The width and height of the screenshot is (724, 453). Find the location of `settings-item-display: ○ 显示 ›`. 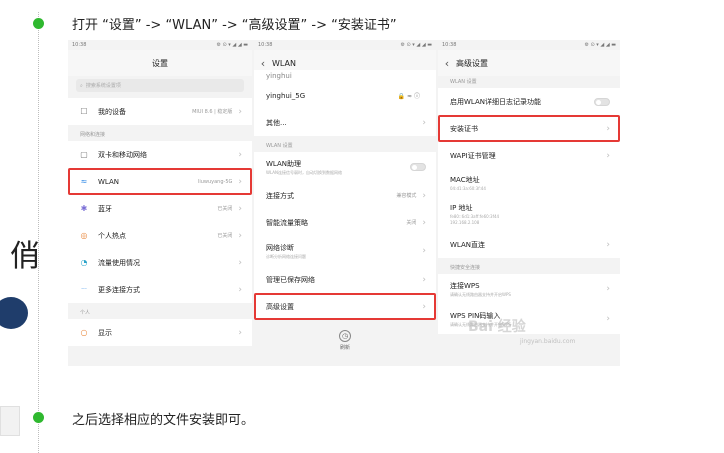

settings-item-display: ○ 显示 › is located at coordinates (160, 332).